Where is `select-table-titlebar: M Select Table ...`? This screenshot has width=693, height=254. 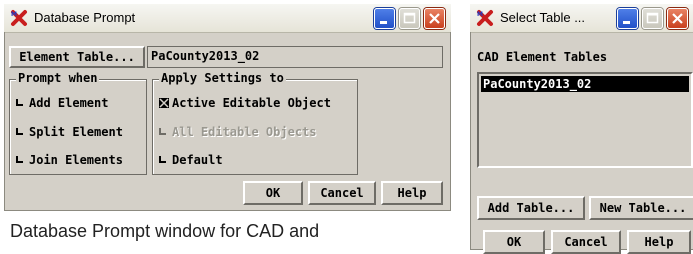
select-table-titlebar: M Select Table ... is located at coordinates (581, 18).